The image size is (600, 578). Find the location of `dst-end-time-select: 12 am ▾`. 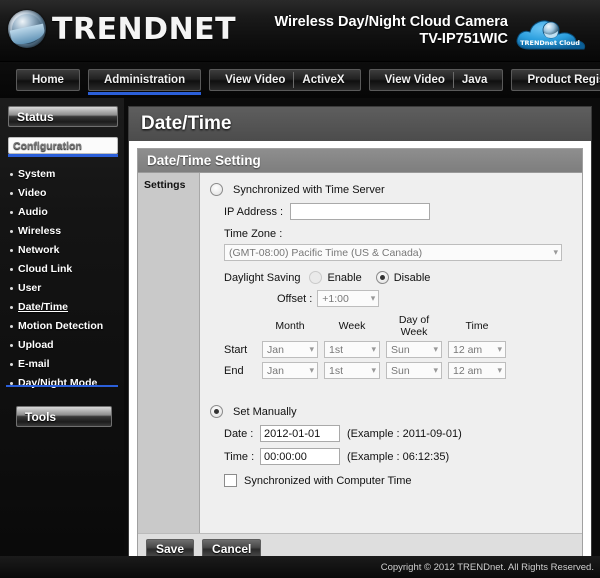

dst-end-time-select: 12 am ▾ is located at coordinates (477, 370).